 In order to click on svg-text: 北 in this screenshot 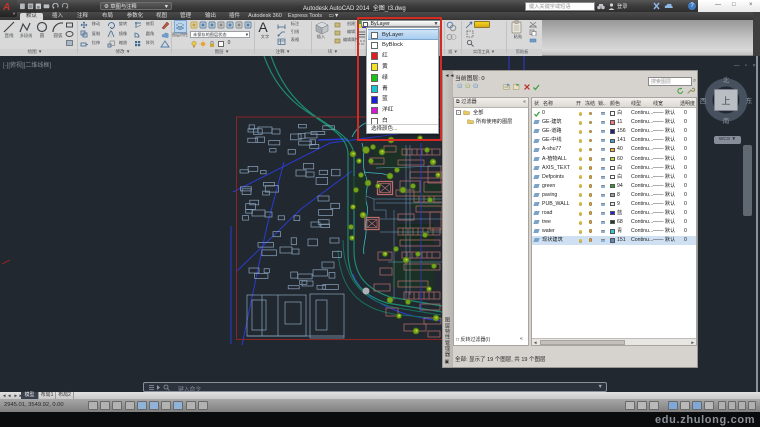, I will do `click(726, 80)`.